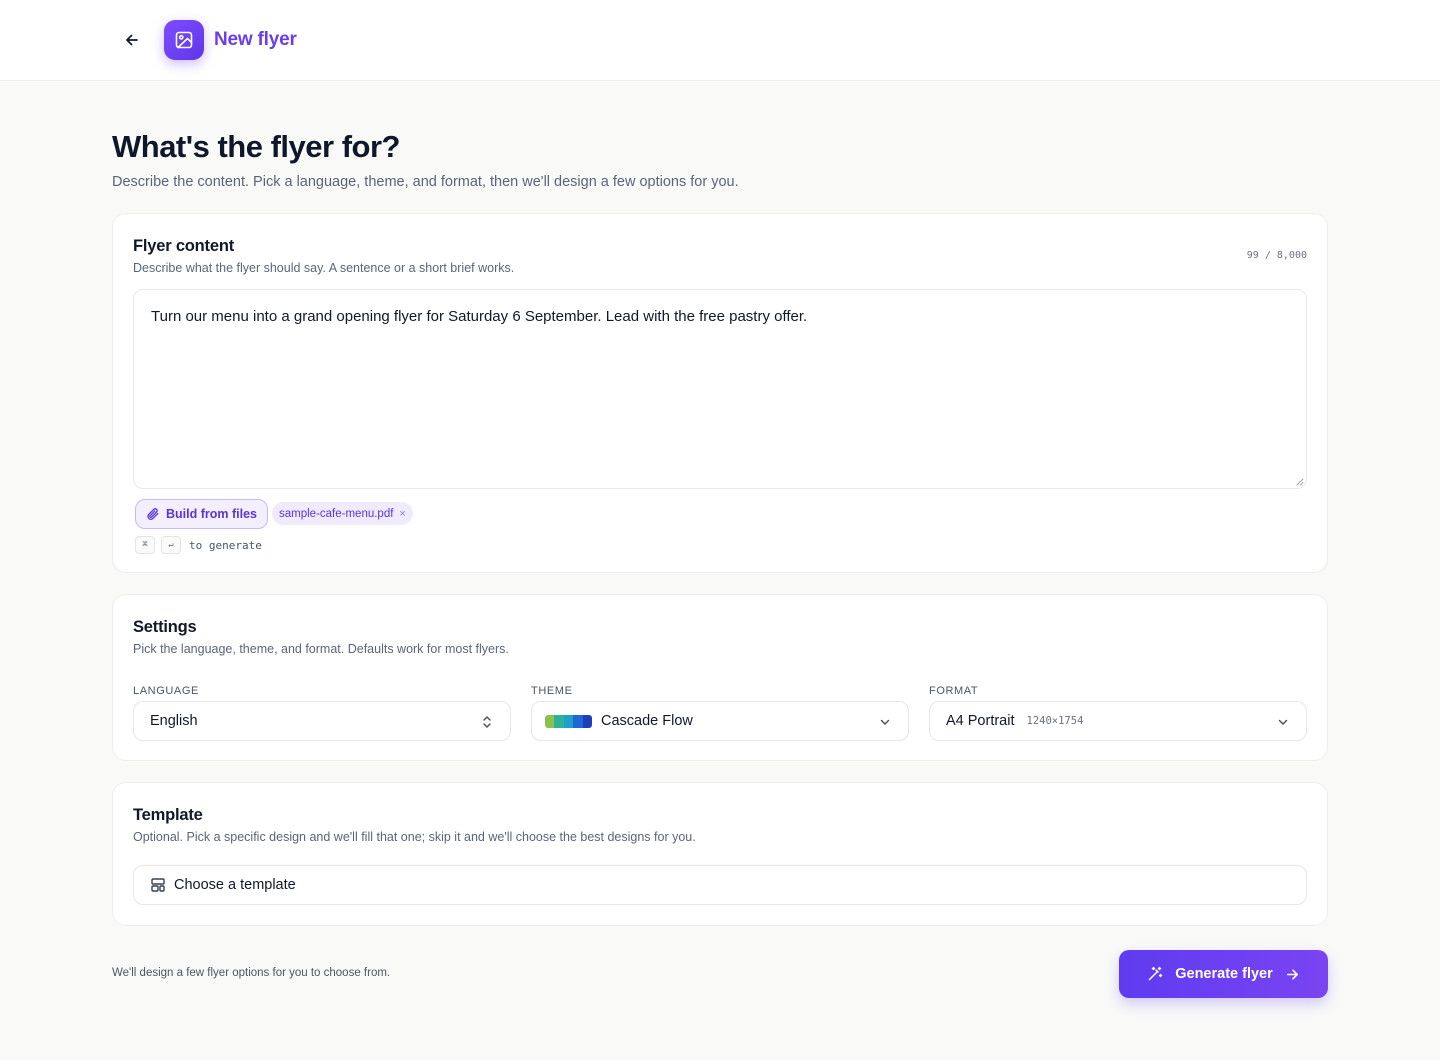  I want to click on magic-wand-icon, so click(1155, 973).